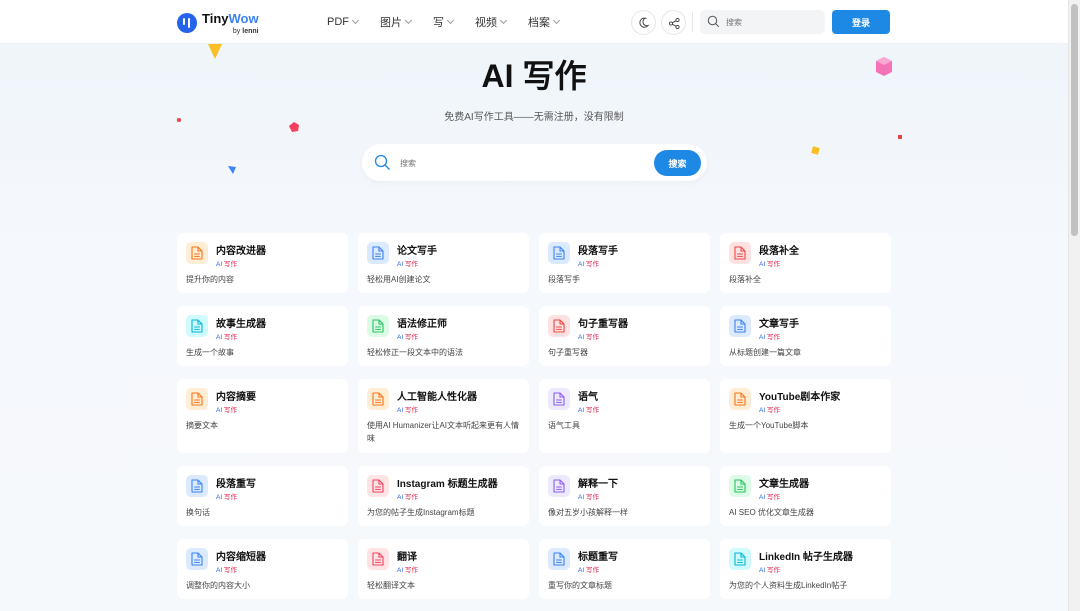 This screenshot has width=1080, height=611. I want to click on page-scrollbar, so click(1074, 305).